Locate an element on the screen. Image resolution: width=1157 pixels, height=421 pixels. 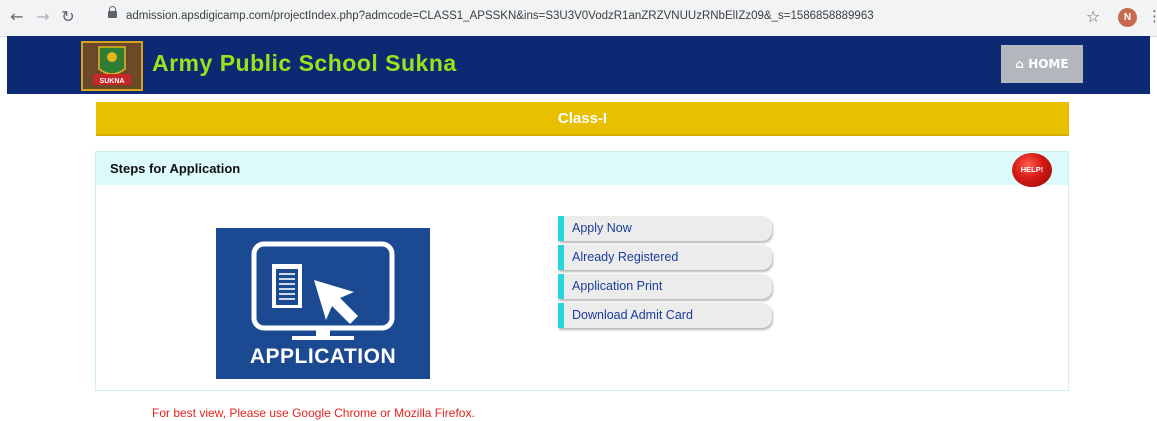
already-registered-button: Already Registered is located at coordinates (665, 257).